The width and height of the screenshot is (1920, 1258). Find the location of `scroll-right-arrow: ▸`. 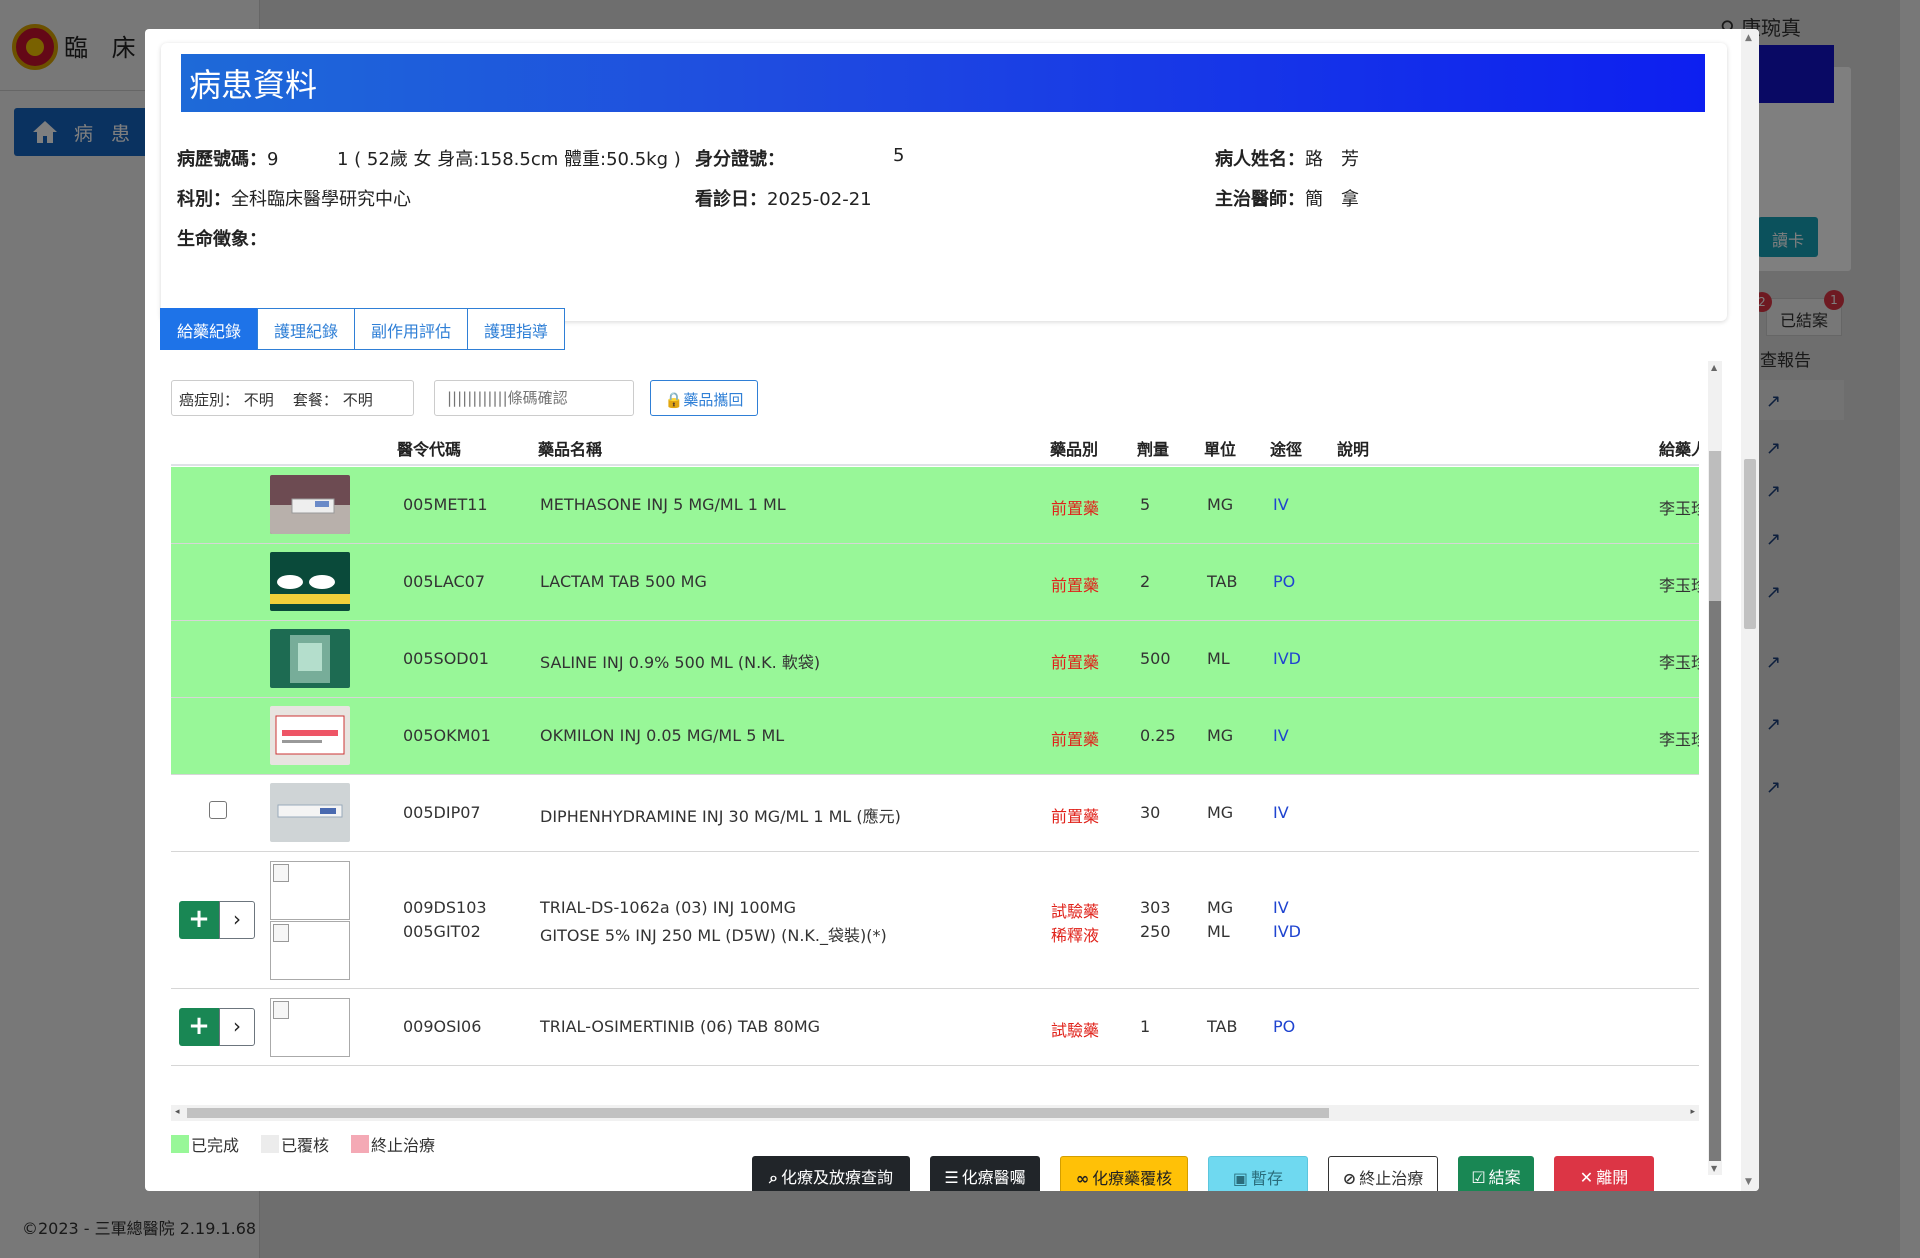

scroll-right-arrow: ▸ is located at coordinates (1692, 1112).